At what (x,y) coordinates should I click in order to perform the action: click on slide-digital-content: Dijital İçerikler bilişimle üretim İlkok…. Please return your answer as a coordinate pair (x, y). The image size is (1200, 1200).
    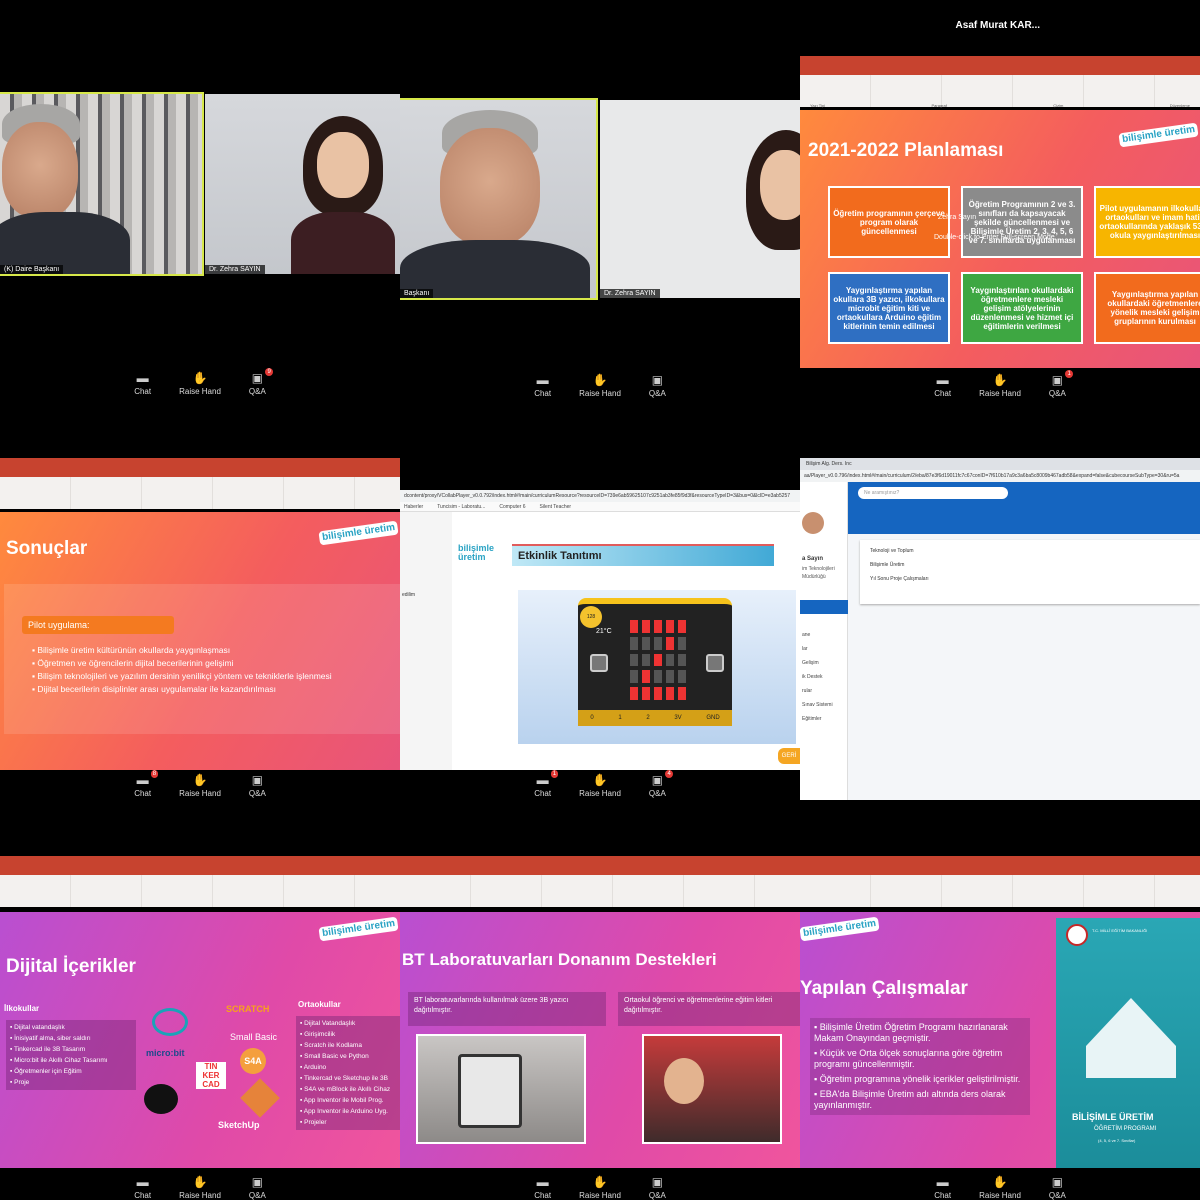
    Looking at the image, I should click on (200, 1040).